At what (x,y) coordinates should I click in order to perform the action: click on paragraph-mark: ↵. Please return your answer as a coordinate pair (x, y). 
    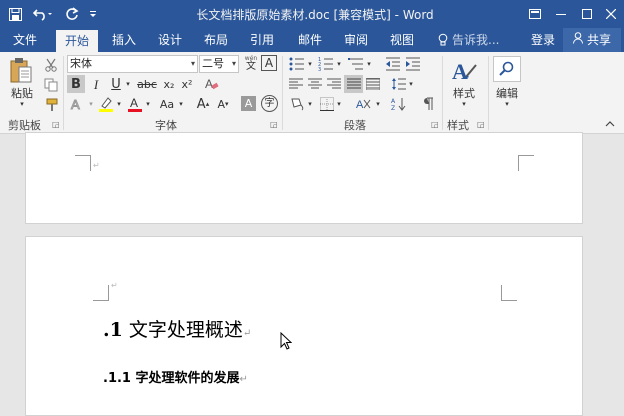
    Looking at the image, I should click on (114, 285).